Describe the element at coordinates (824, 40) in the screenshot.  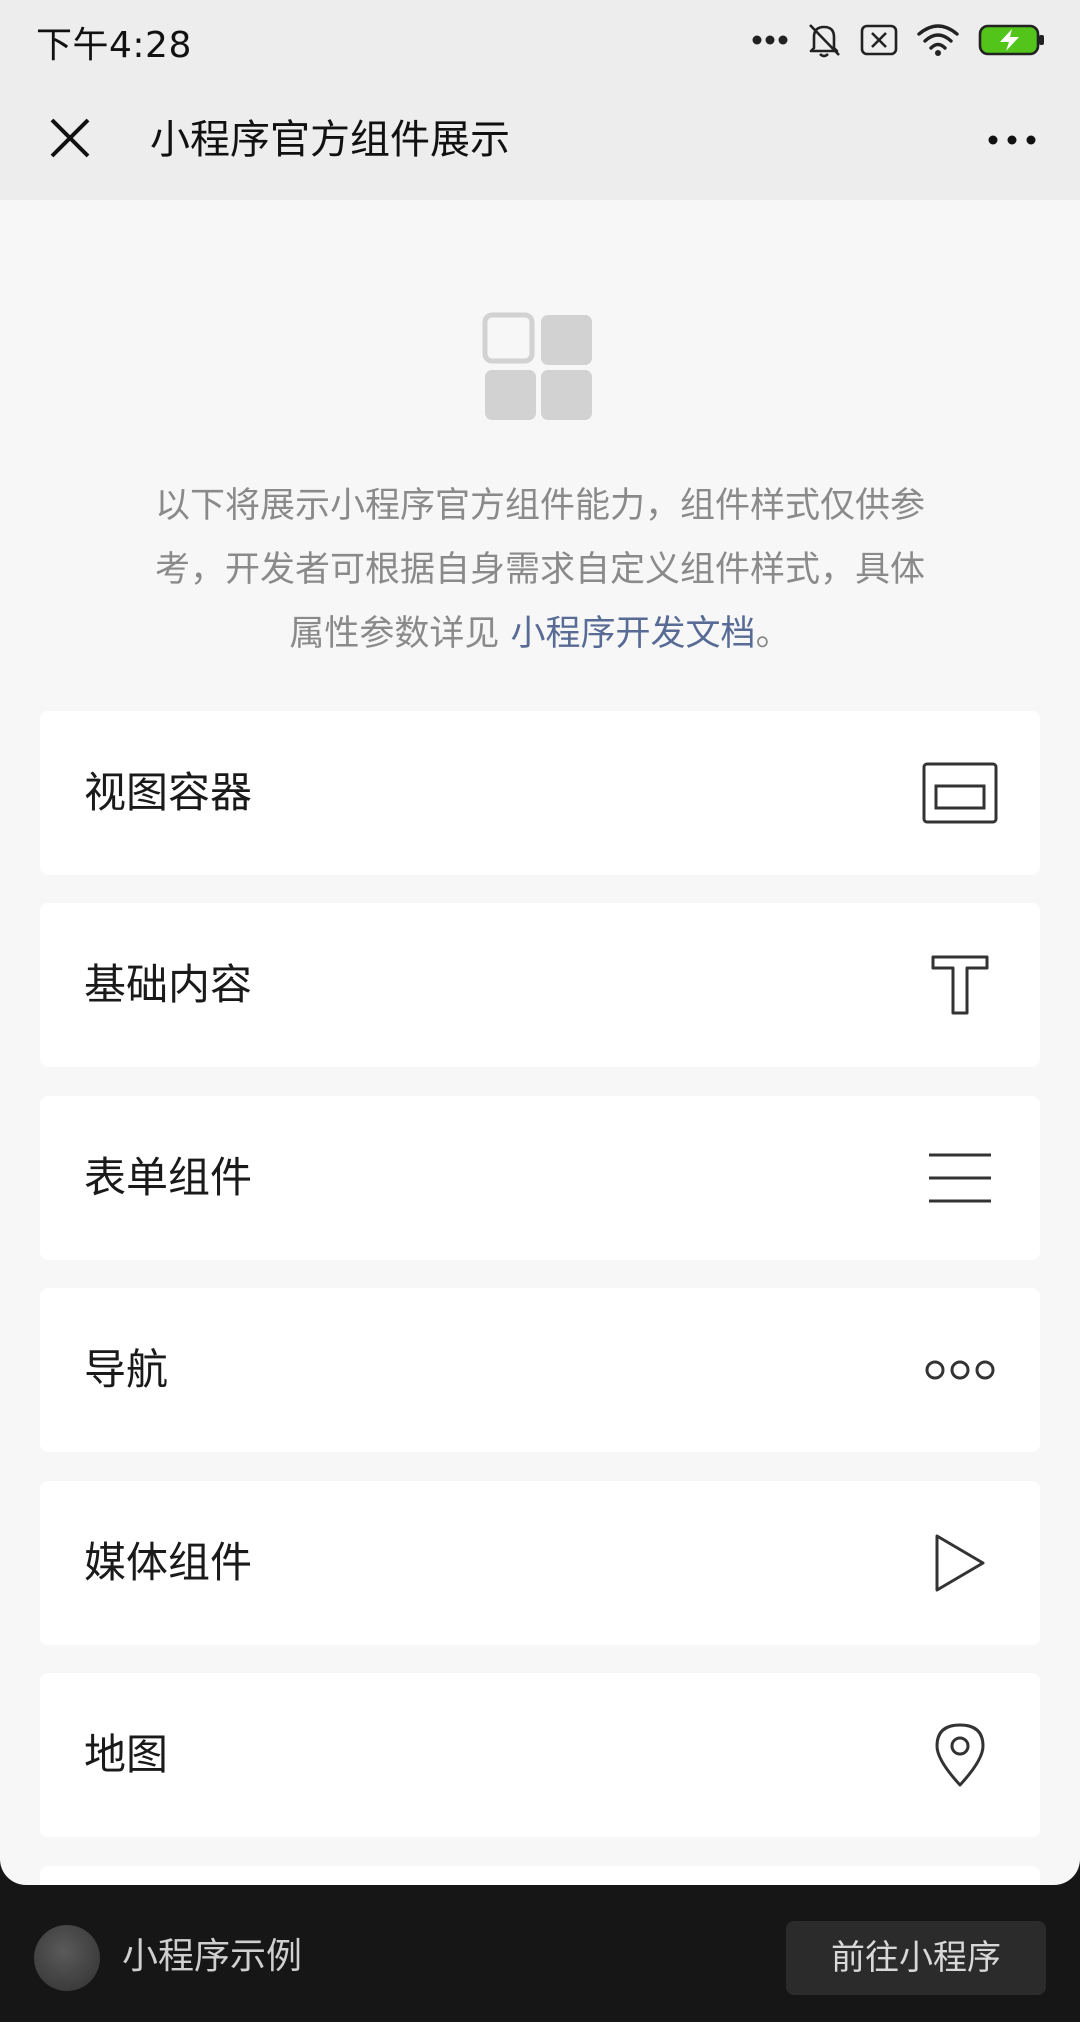
I see `bell-muted-icon` at that location.